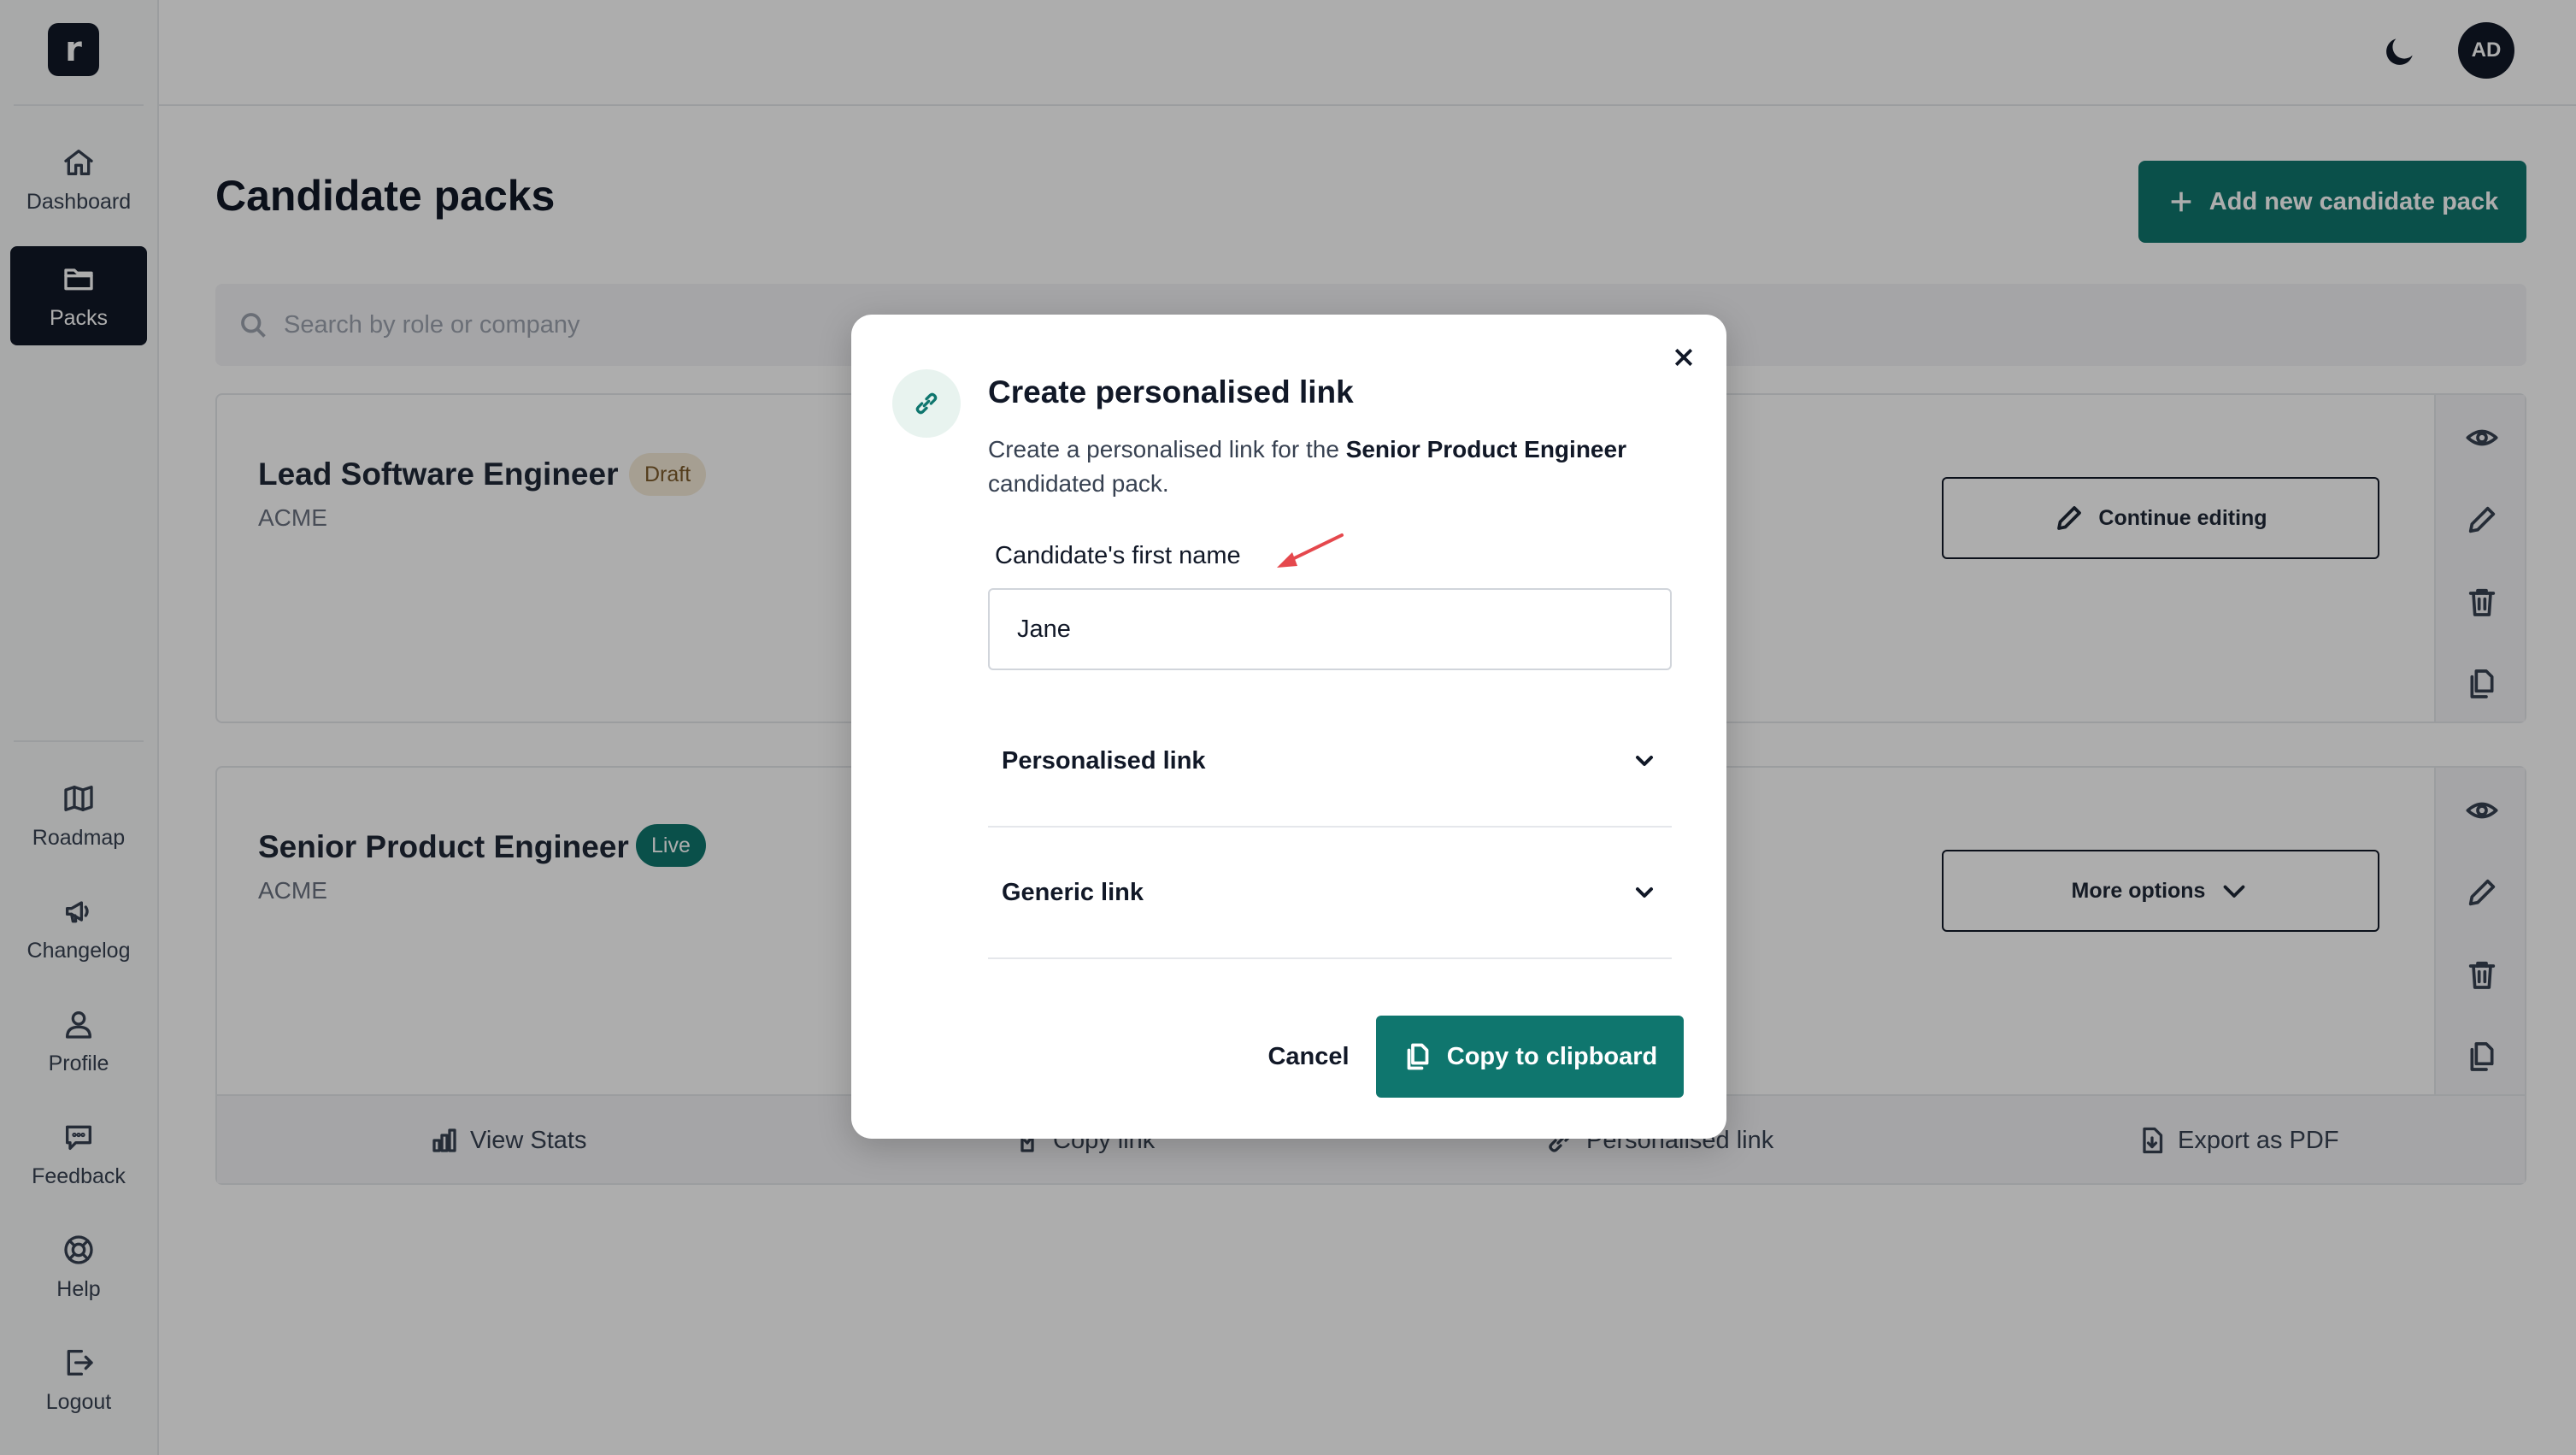  I want to click on modal-desc-prefix: Create a personalised link for the, so click(1167, 449).